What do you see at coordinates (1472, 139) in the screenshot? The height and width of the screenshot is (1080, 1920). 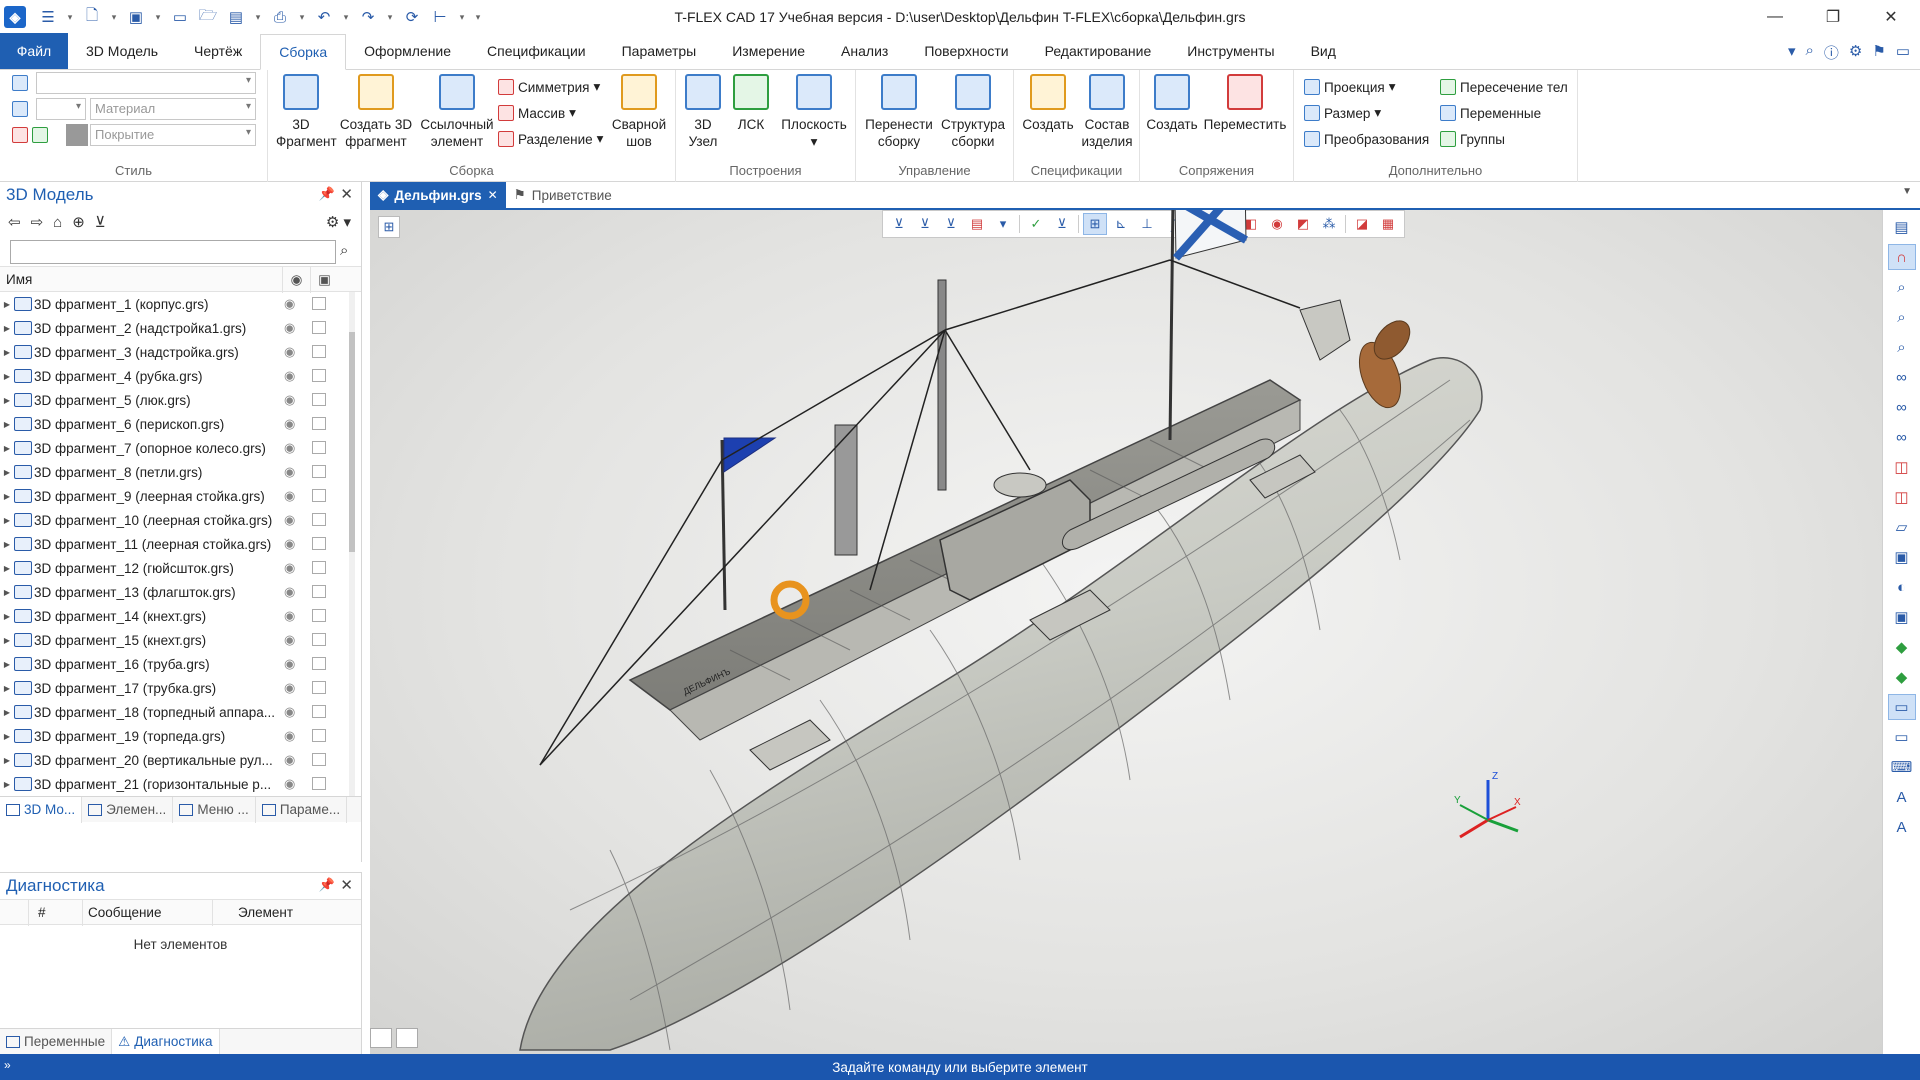 I see `groups-button: Группы` at bounding box center [1472, 139].